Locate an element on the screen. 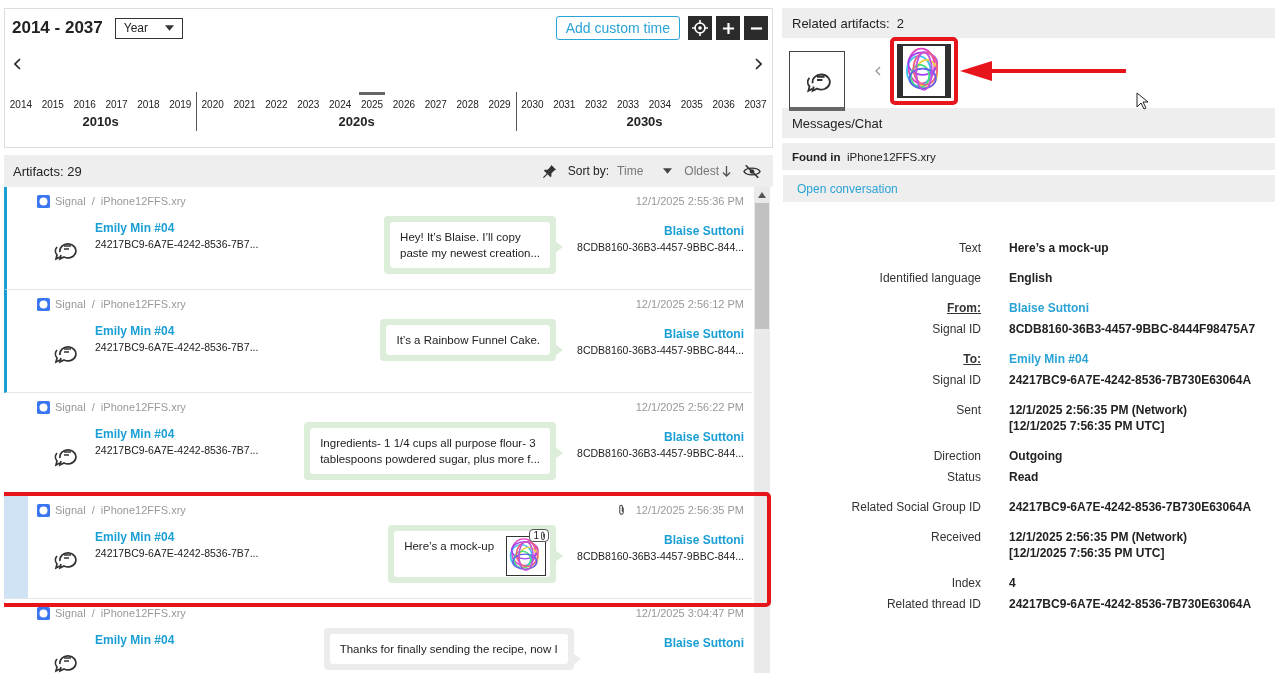 The width and height of the screenshot is (1275, 673). year-label: 2035 is located at coordinates (691, 104).